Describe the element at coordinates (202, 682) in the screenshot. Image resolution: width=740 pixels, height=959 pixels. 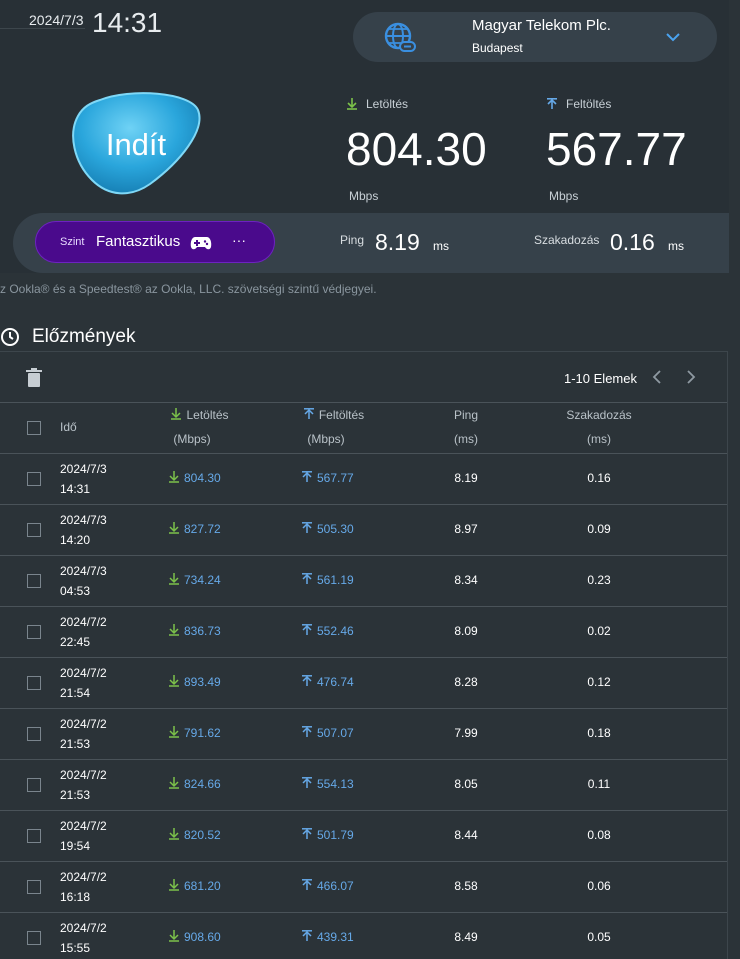
I see `row-download-value: 893.49` at that location.